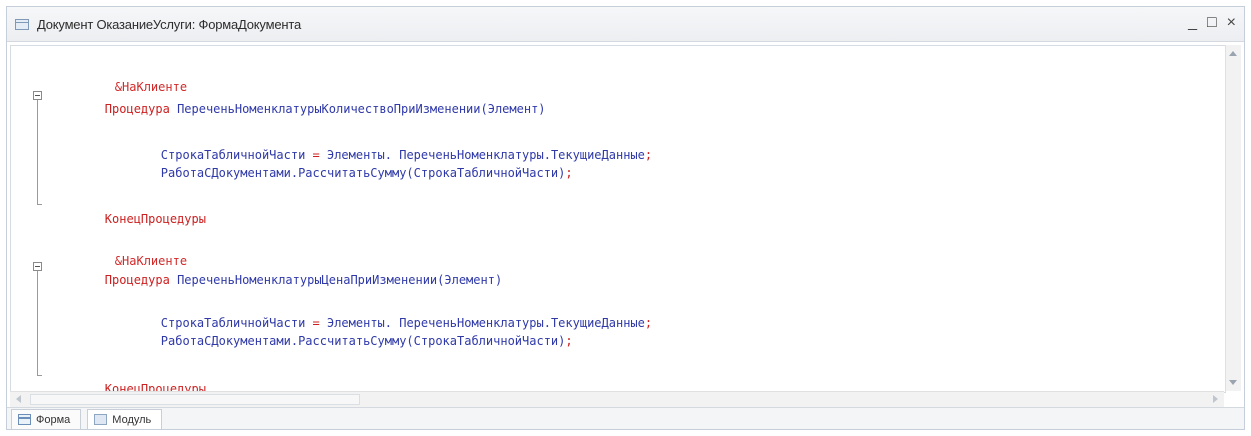 The width and height of the screenshot is (1251, 436). What do you see at coordinates (617, 399) in the screenshot?
I see `horizontal-scrollbar` at bounding box center [617, 399].